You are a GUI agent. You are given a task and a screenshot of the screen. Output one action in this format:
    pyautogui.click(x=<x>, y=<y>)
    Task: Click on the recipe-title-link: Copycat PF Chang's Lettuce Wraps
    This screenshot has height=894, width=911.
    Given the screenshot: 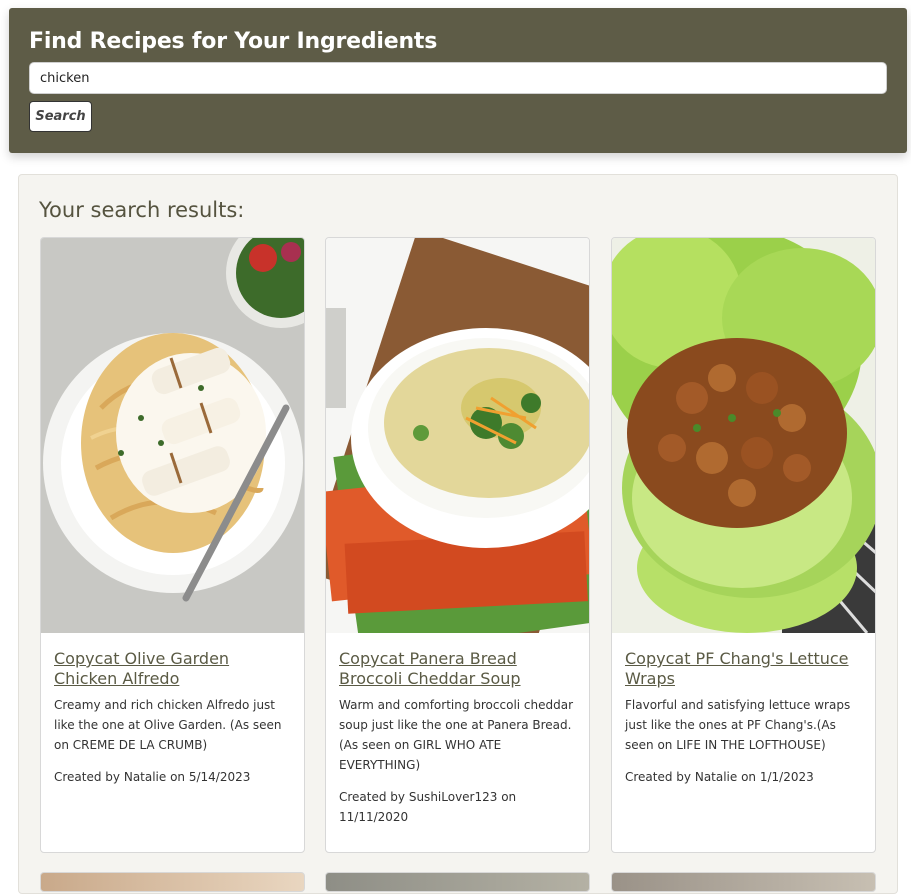 What is the action you would take?
    pyautogui.click(x=745, y=669)
    